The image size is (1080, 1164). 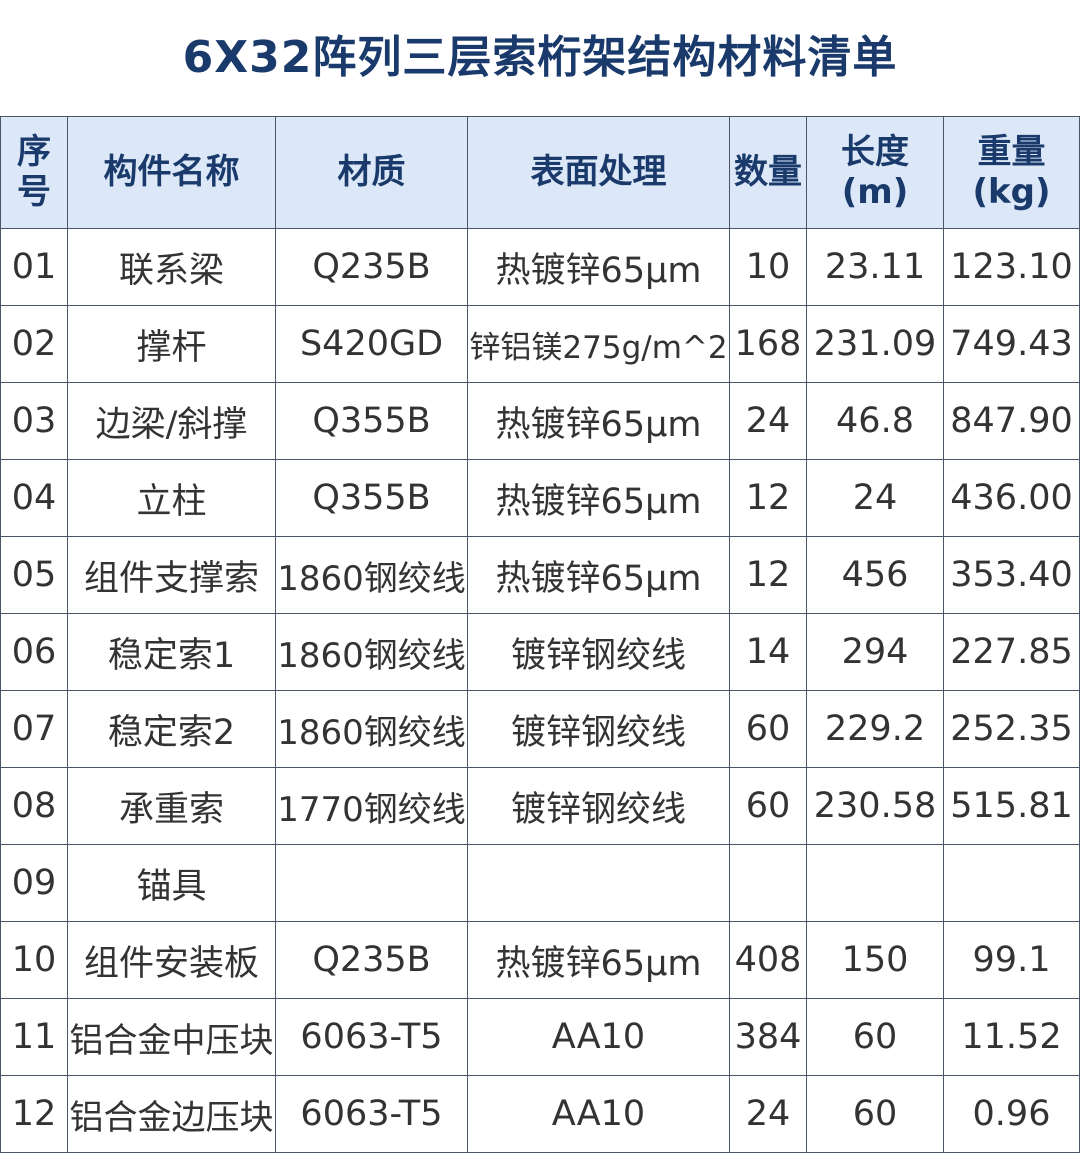 I want to click on header-seq: 序号, so click(x=34, y=172).